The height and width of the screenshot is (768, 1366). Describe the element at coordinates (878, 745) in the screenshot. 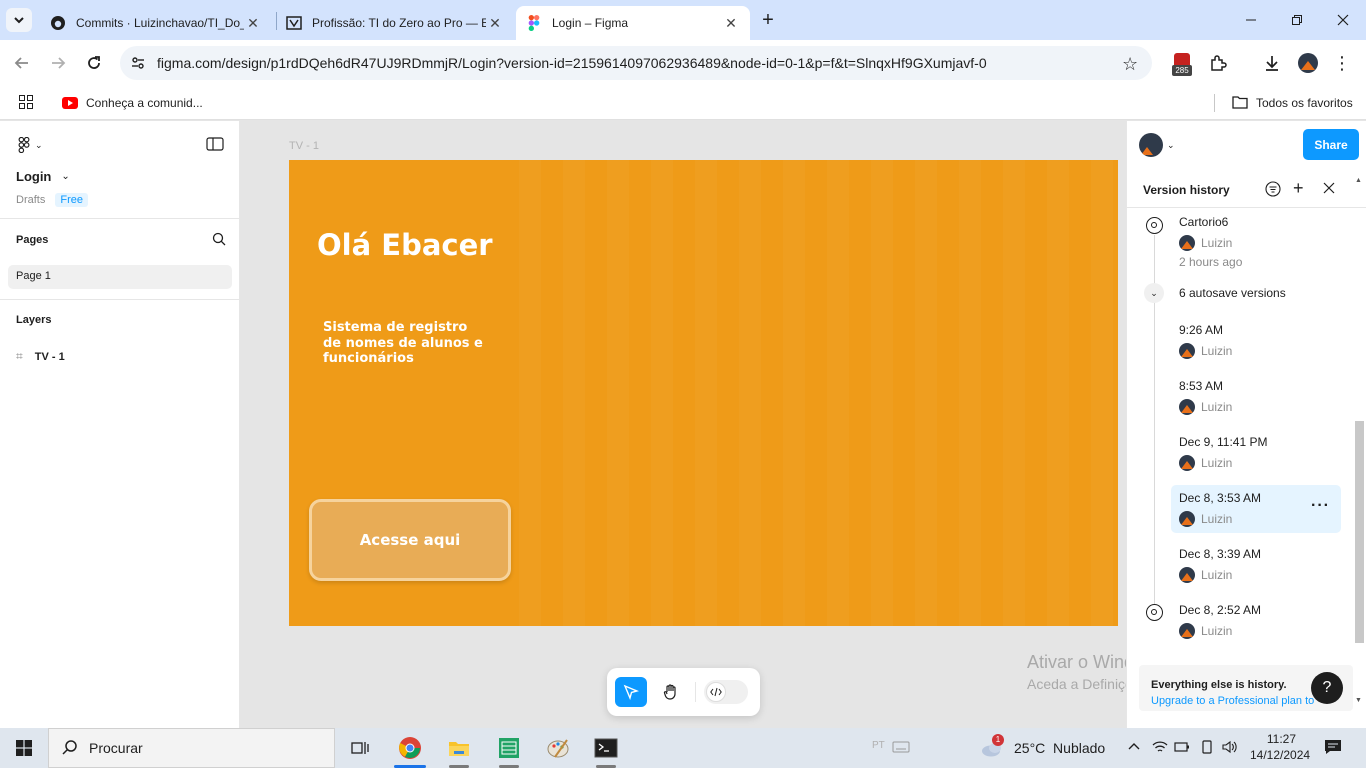

I see `ime-indicator: PT` at that location.